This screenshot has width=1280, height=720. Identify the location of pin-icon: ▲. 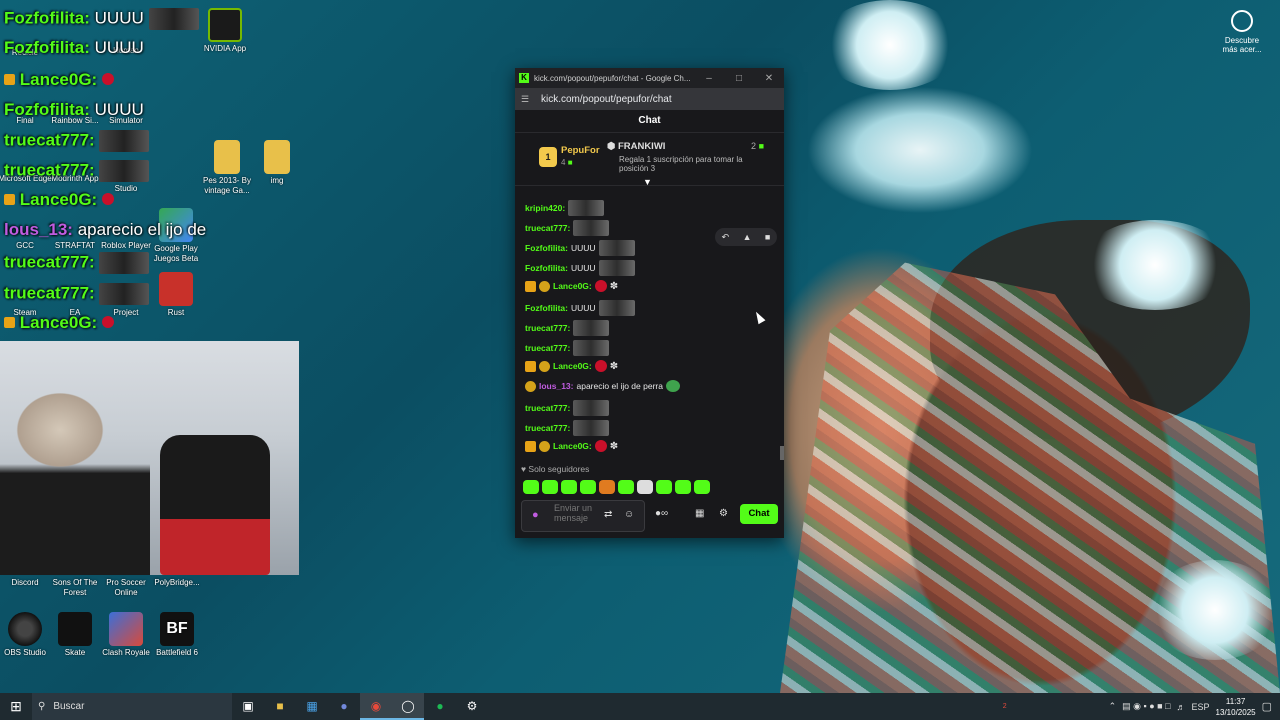
(747, 237).